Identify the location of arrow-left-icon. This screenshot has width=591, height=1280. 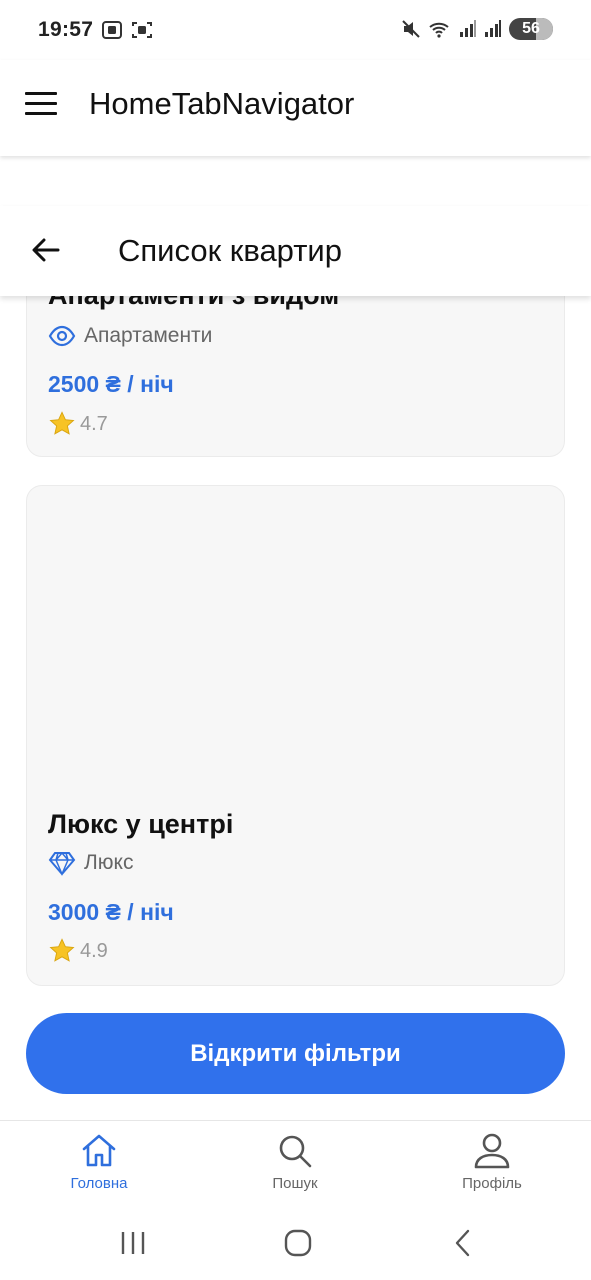
(46, 250).